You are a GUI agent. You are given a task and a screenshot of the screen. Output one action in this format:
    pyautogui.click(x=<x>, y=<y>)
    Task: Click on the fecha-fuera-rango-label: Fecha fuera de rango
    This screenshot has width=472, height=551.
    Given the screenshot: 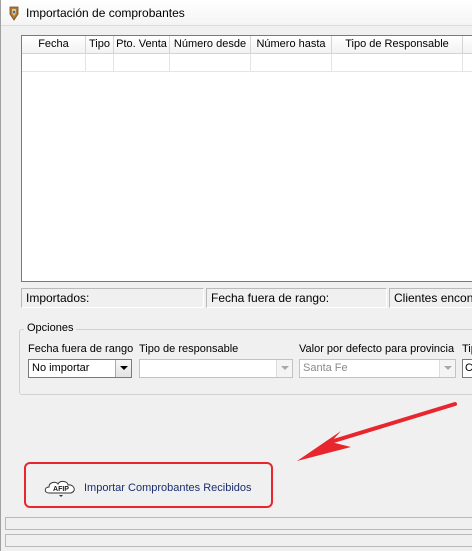 What is the action you would take?
    pyautogui.click(x=81, y=349)
    